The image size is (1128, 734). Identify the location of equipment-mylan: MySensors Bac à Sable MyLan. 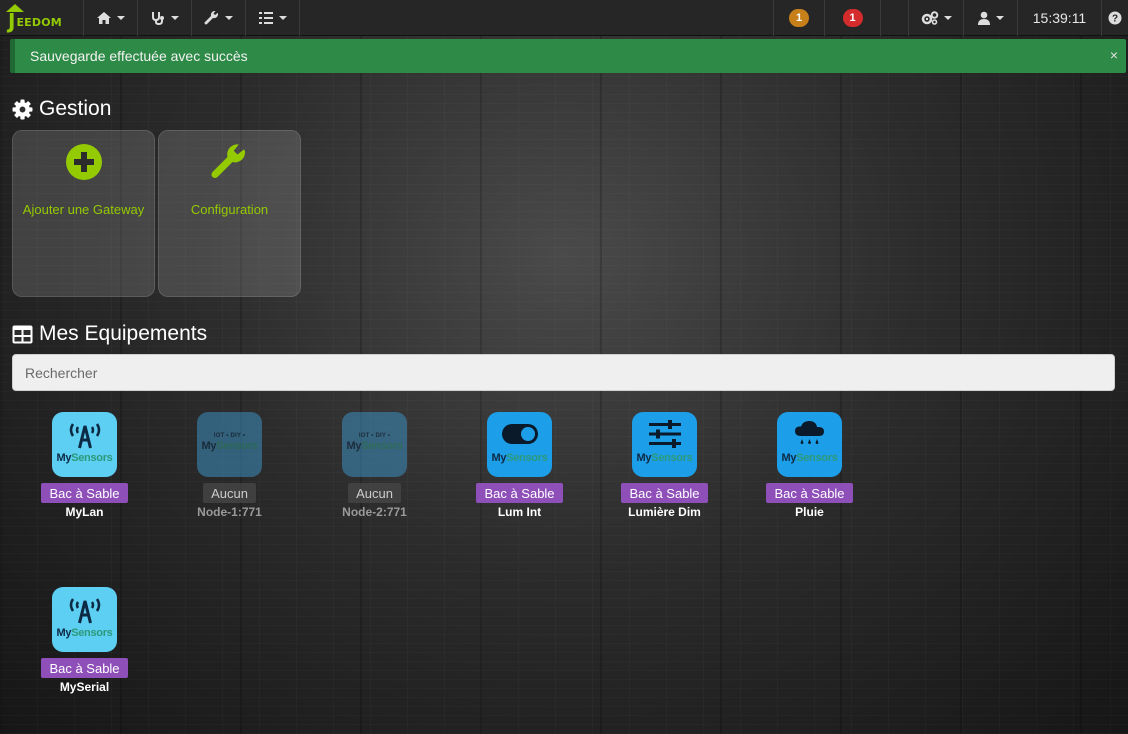
(84, 465).